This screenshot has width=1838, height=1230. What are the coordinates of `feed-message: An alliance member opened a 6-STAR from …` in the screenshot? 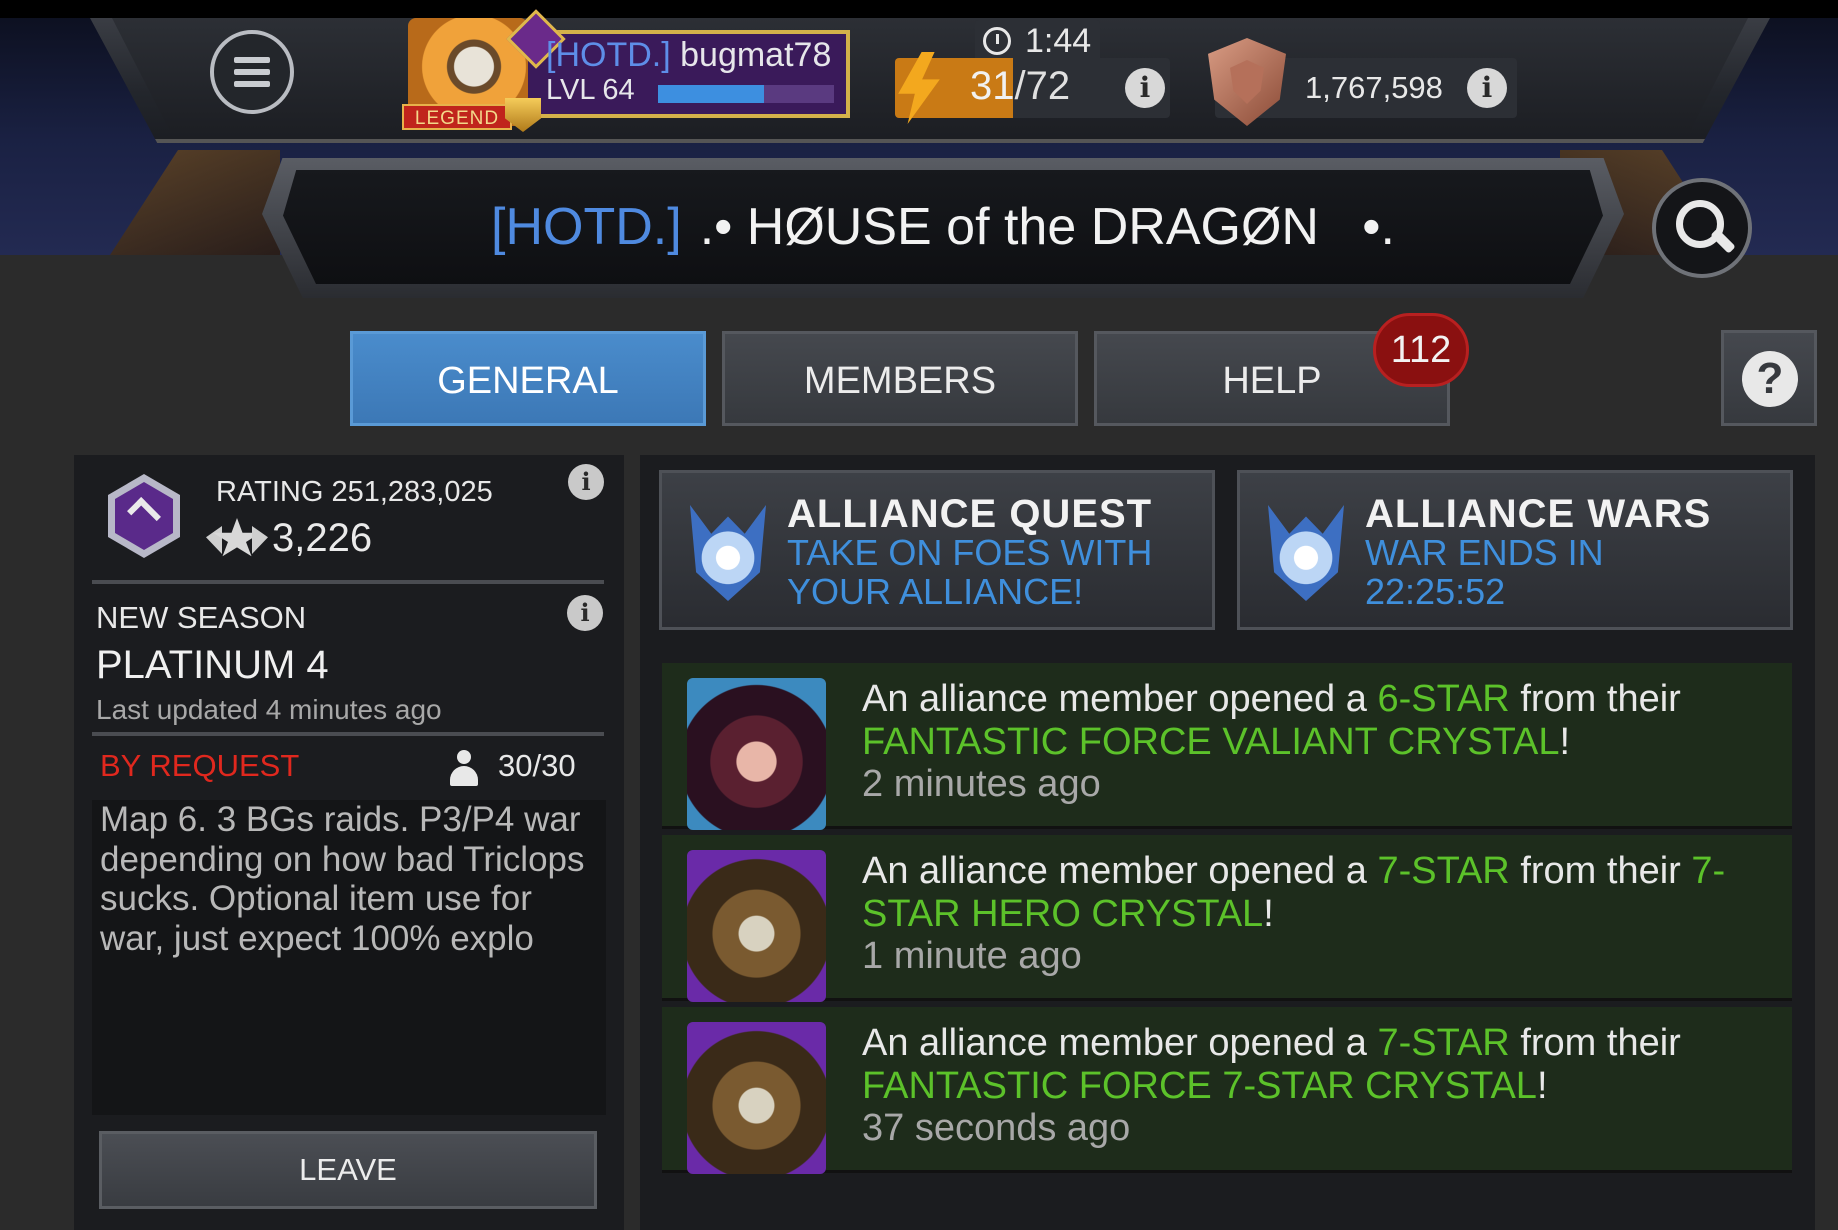 It's located at (1322, 742).